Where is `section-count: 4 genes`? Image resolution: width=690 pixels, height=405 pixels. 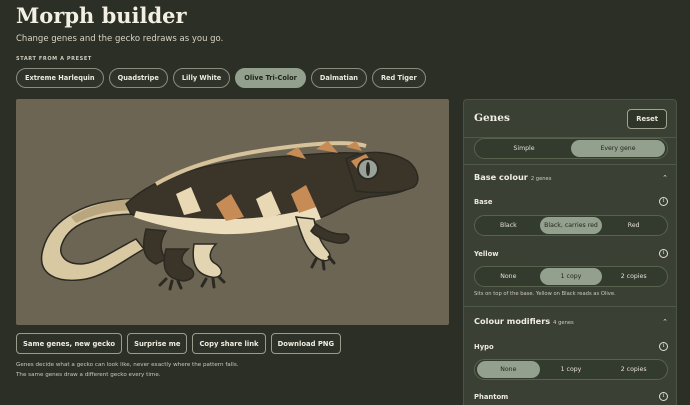 section-count: 4 genes is located at coordinates (563, 323).